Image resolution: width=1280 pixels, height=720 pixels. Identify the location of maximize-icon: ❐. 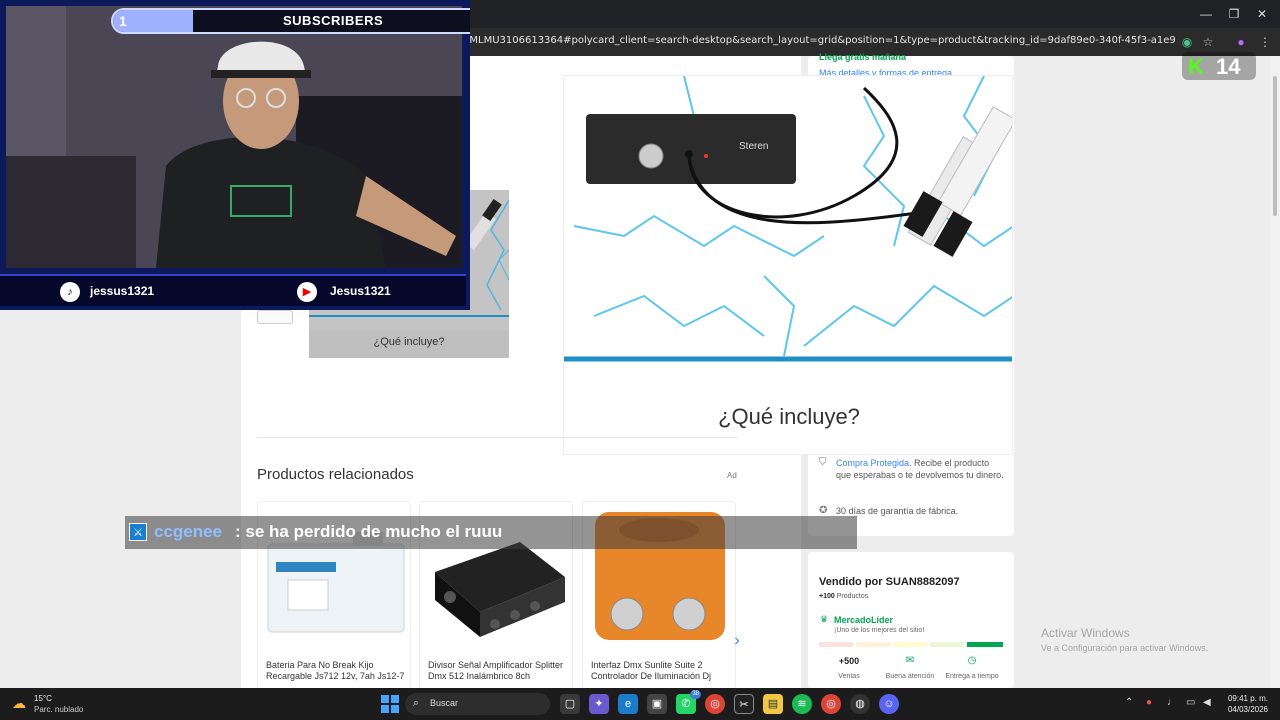
(1234, 14).